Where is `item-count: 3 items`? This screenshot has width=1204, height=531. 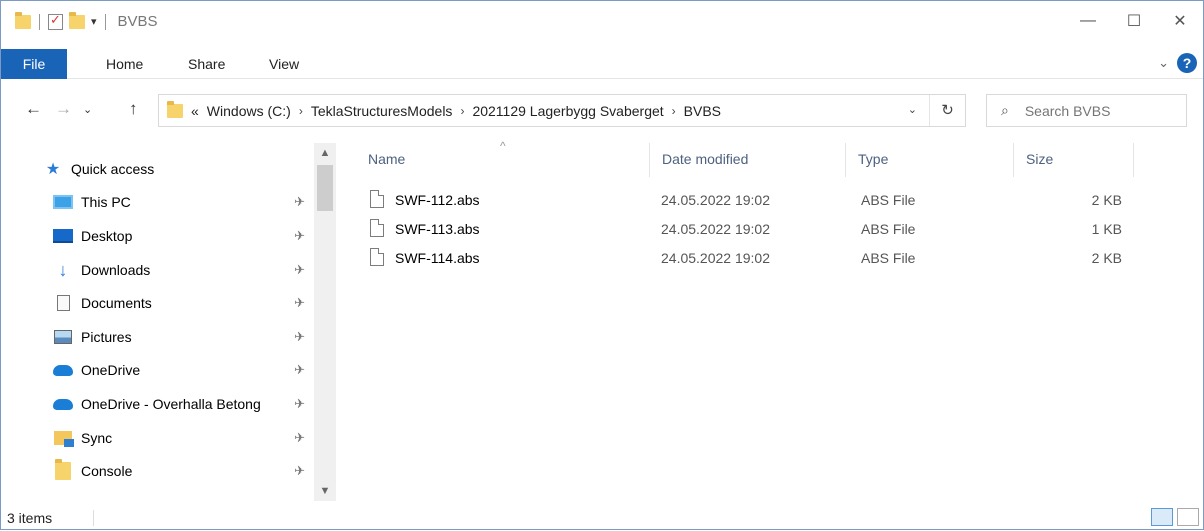 item-count: 3 items is located at coordinates (30, 518).